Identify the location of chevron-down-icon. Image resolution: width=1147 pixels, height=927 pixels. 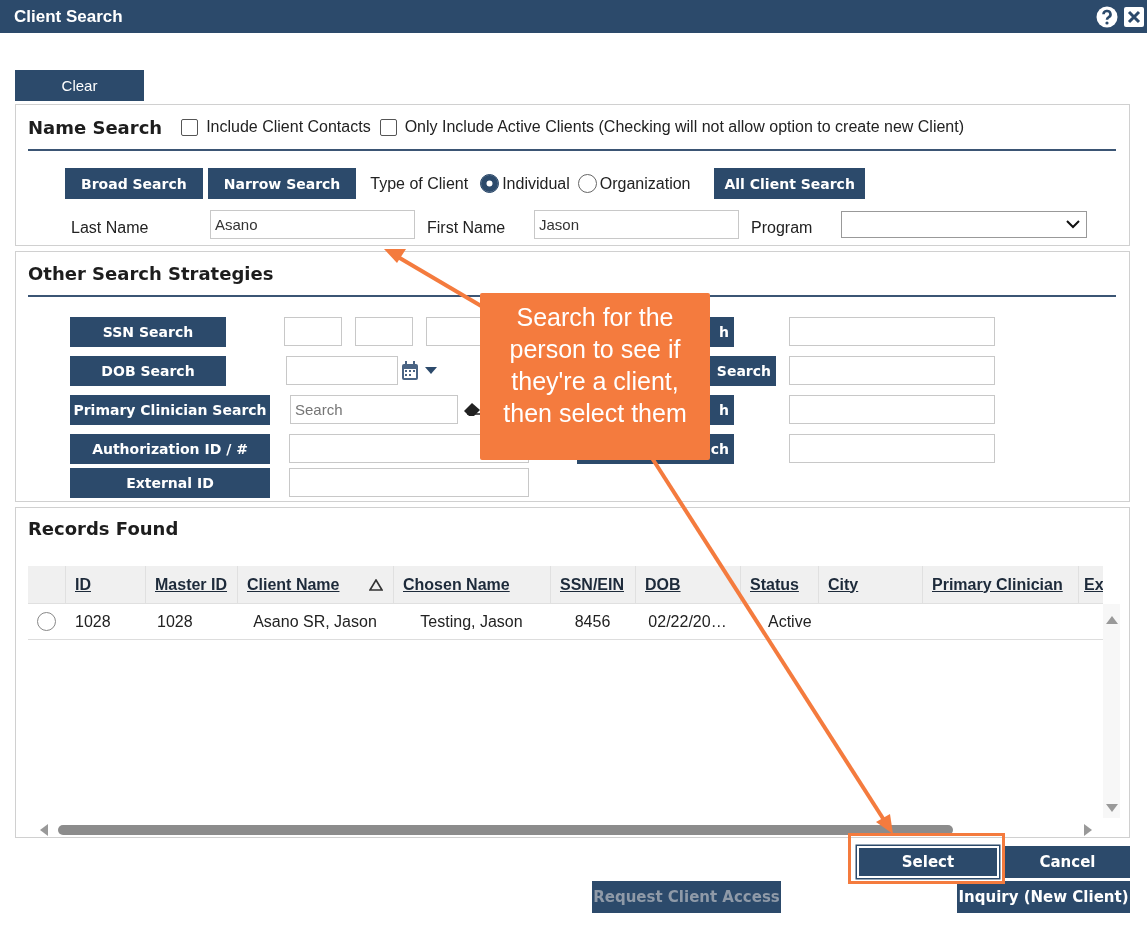
(1073, 224).